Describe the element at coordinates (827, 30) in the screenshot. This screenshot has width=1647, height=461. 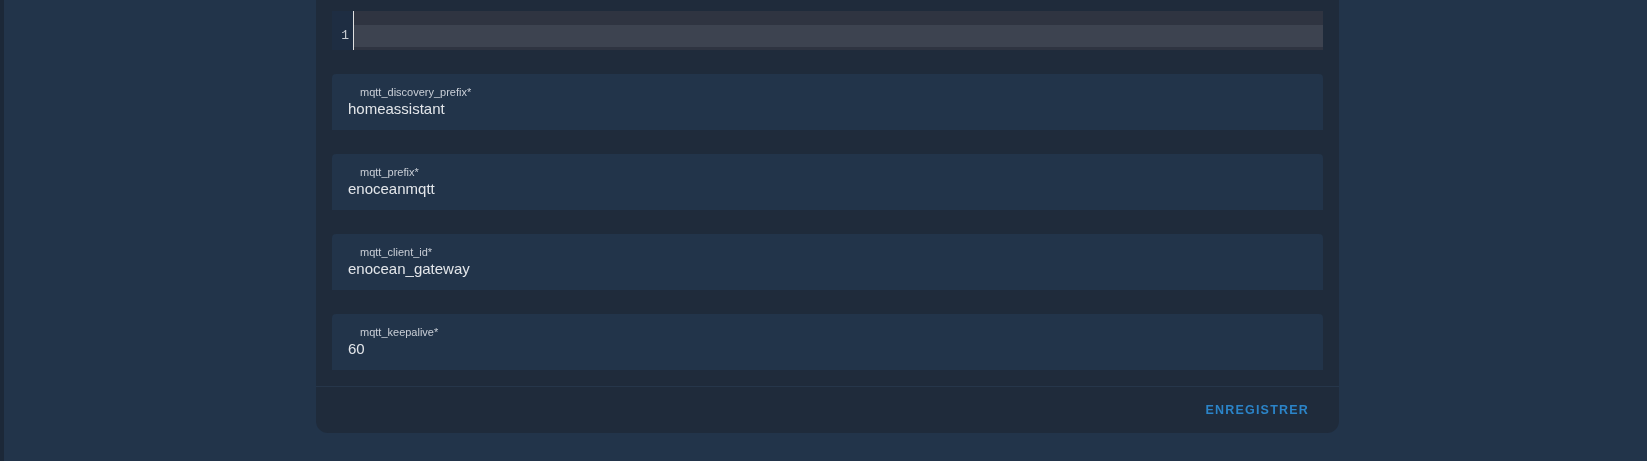
I see `code-editor: 1` at that location.